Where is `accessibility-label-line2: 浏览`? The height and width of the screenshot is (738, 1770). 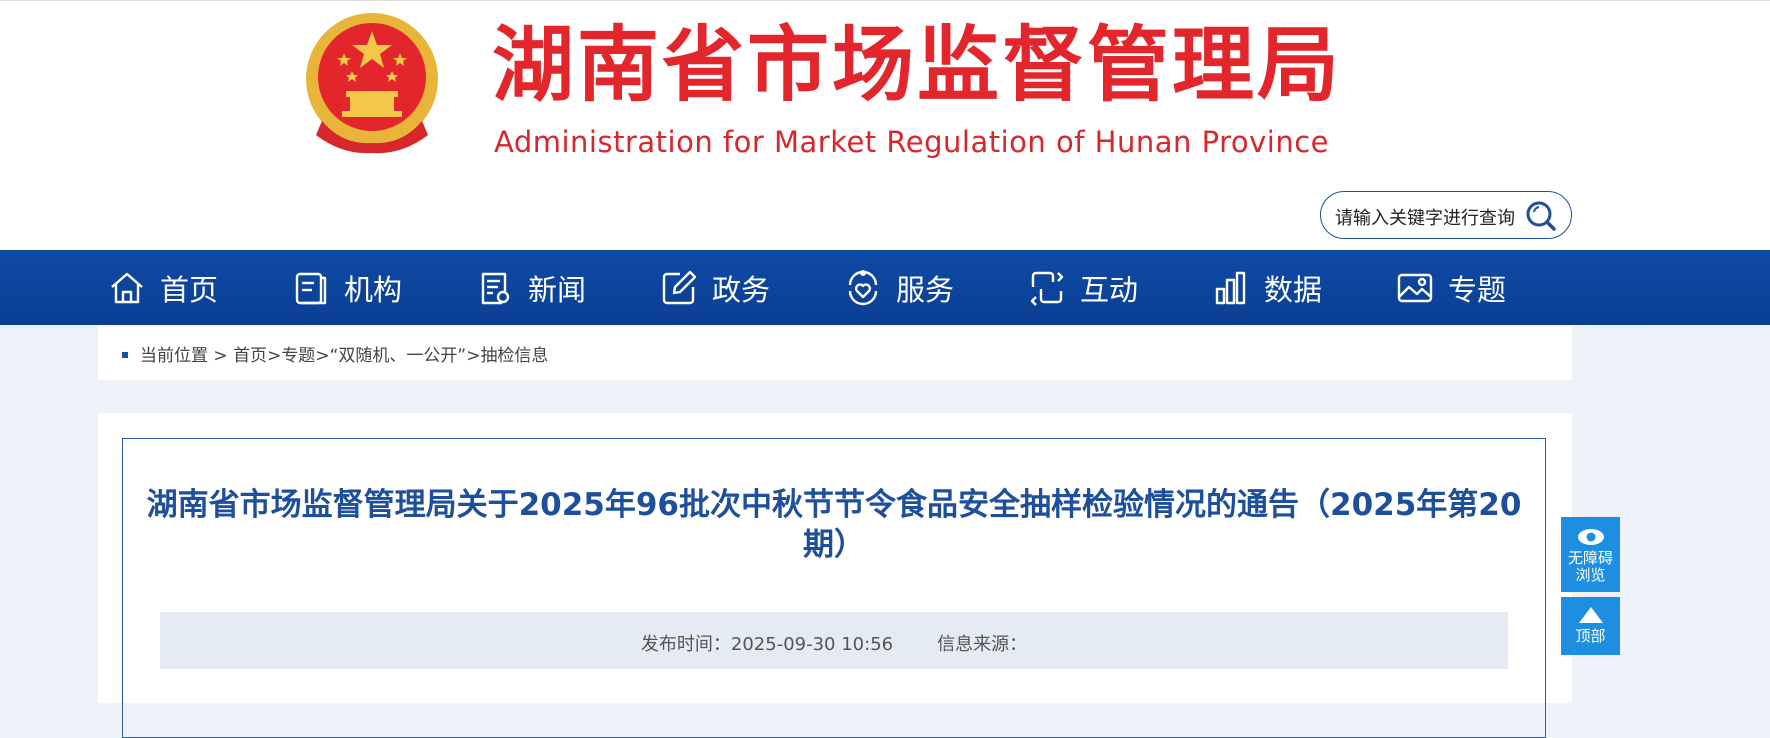
accessibility-label-line2: 浏览 is located at coordinates (1590, 575).